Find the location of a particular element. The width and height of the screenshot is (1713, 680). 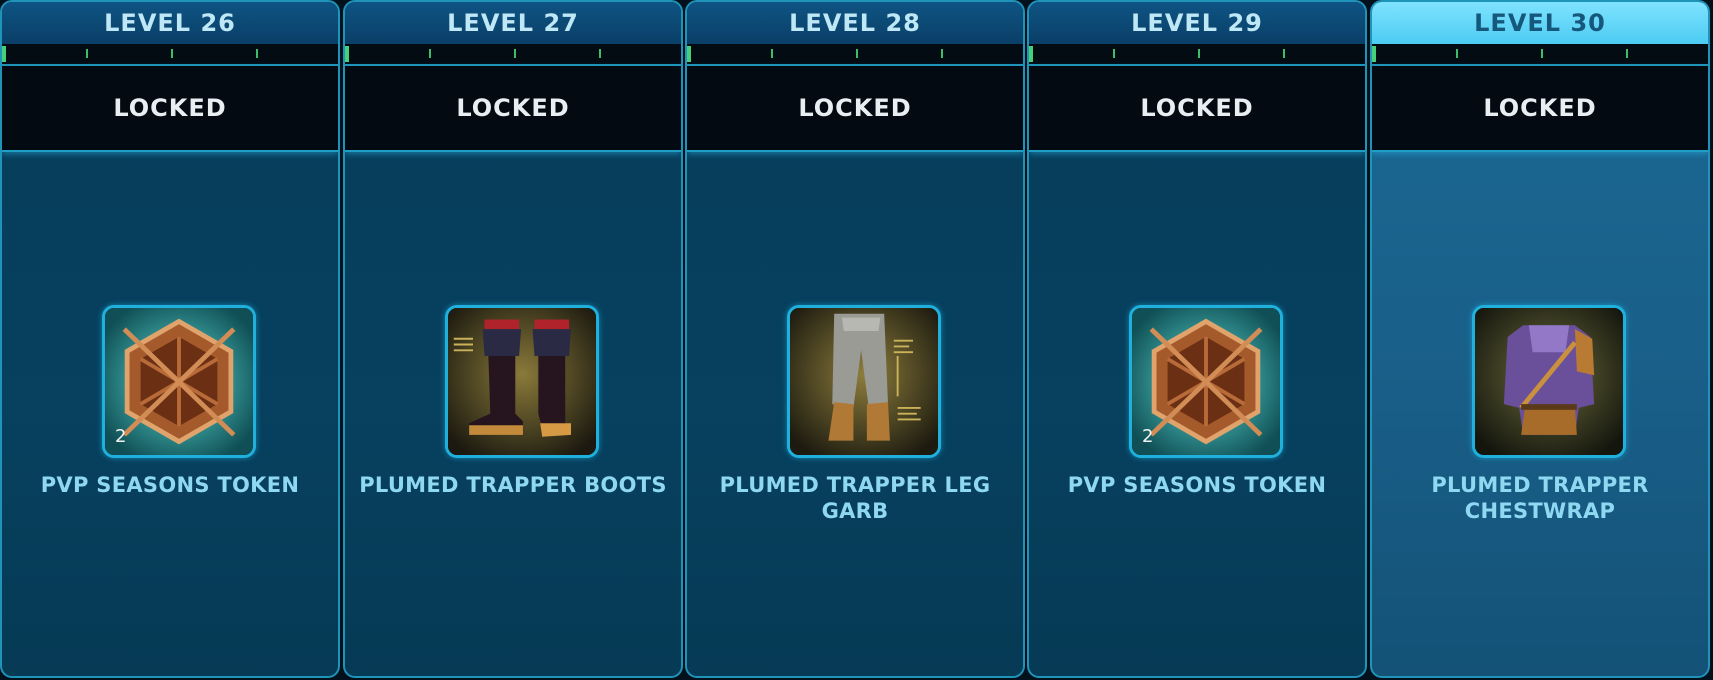

level-label: LEVEL 29 is located at coordinates (1197, 23).